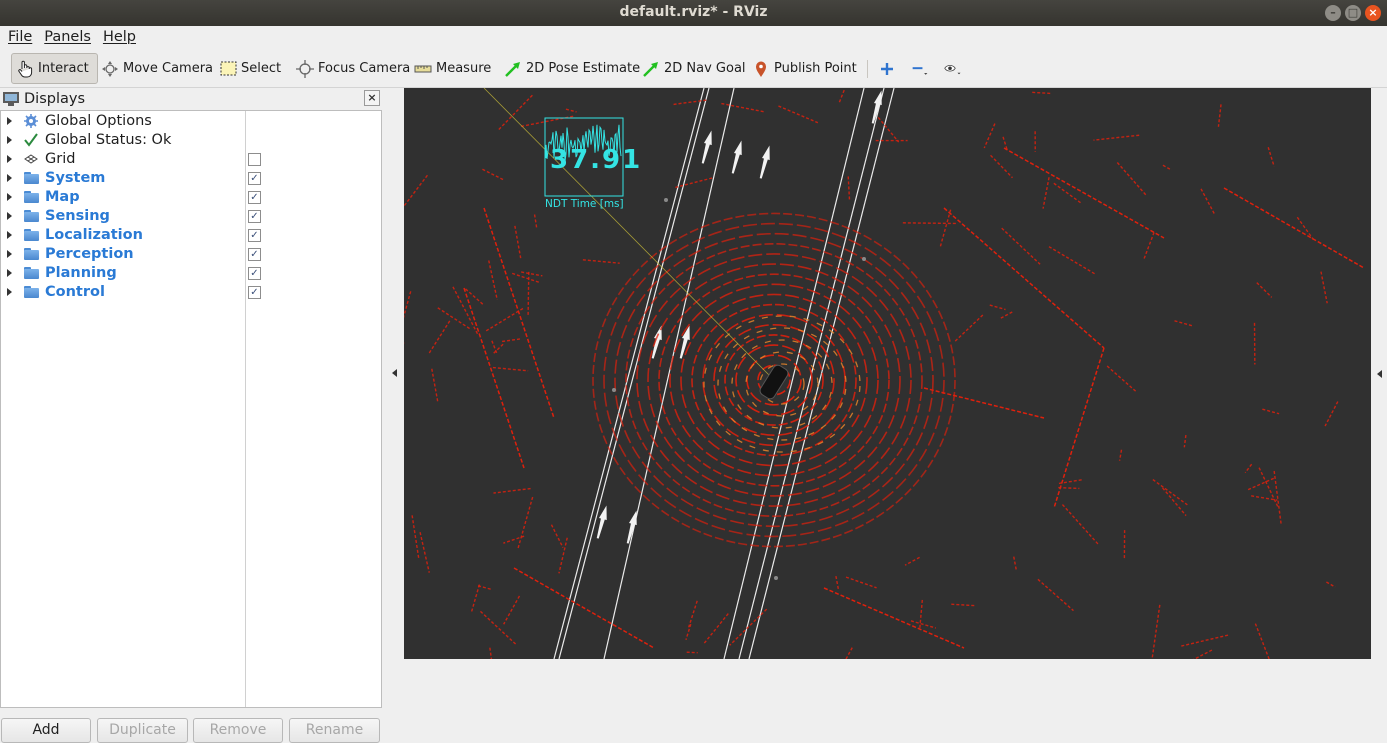 The height and width of the screenshot is (743, 1387). I want to click on enable-checkbox, so click(254, 159).